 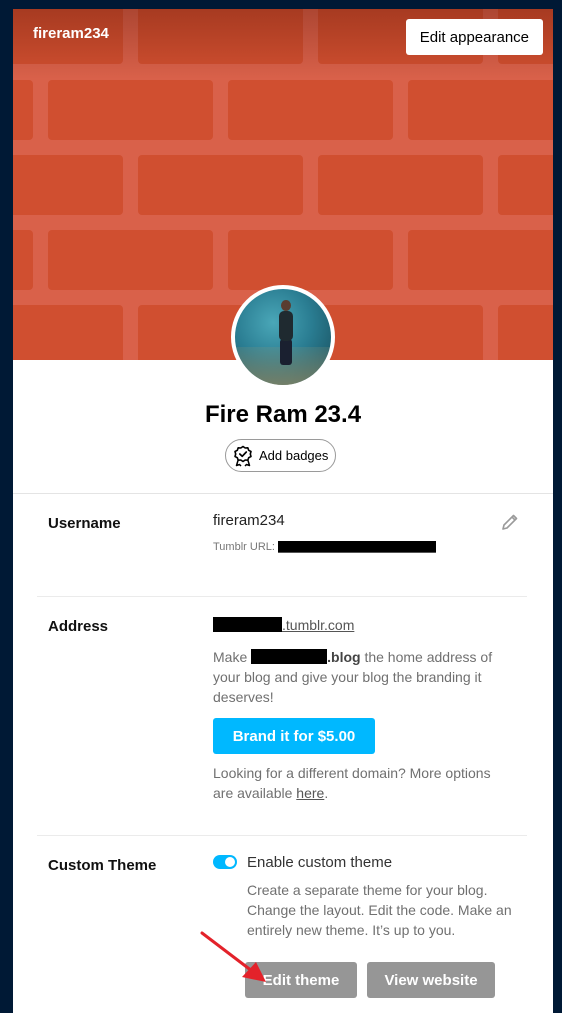 I want to click on avatar-person-head, so click(x=286, y=305).